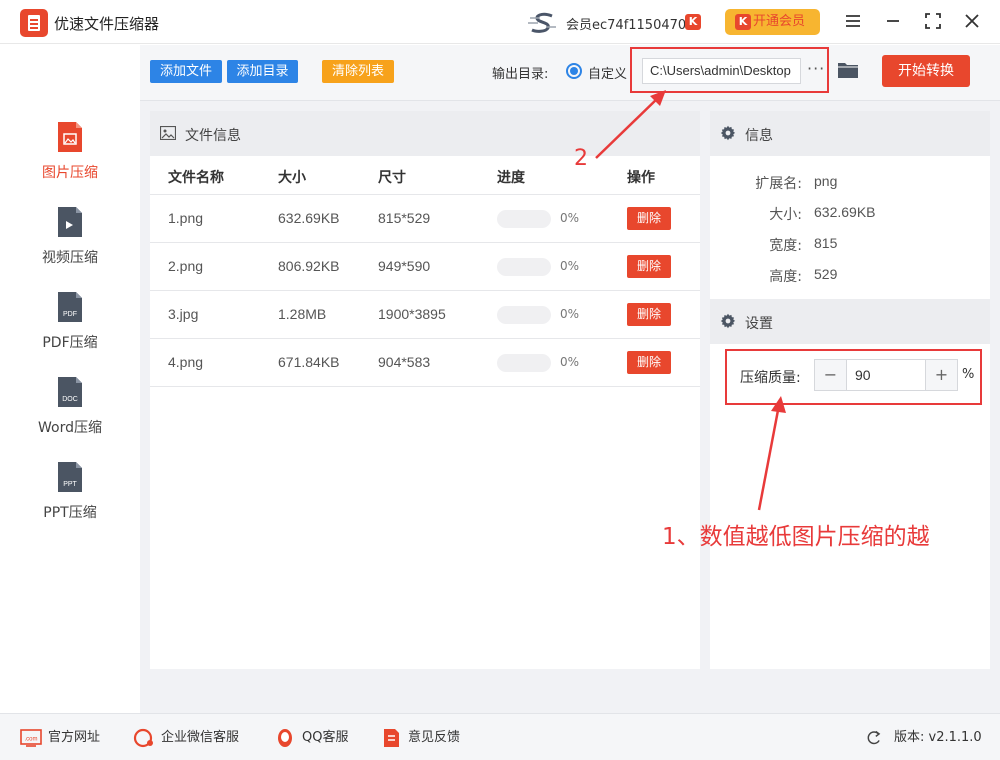 The image size is (1000, 760). I want to click on file-dims: 904*583, so click(404, 362).